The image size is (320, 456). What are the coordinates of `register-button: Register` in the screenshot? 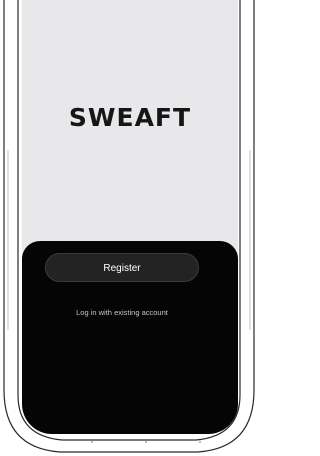 It's located at (122, 267).